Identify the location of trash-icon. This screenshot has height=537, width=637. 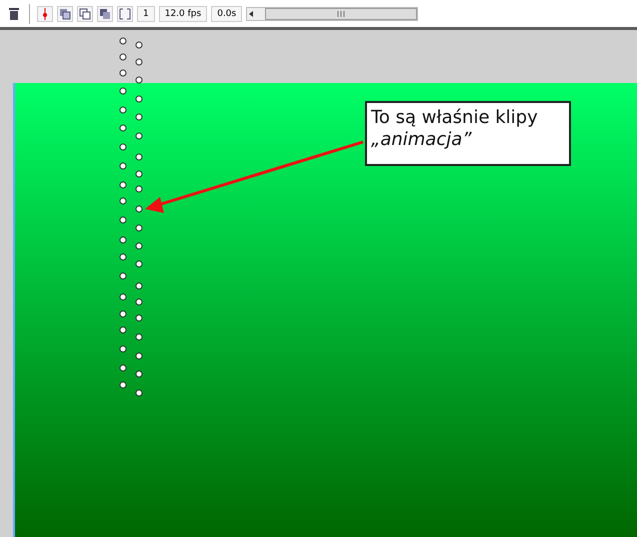
(14, 14).